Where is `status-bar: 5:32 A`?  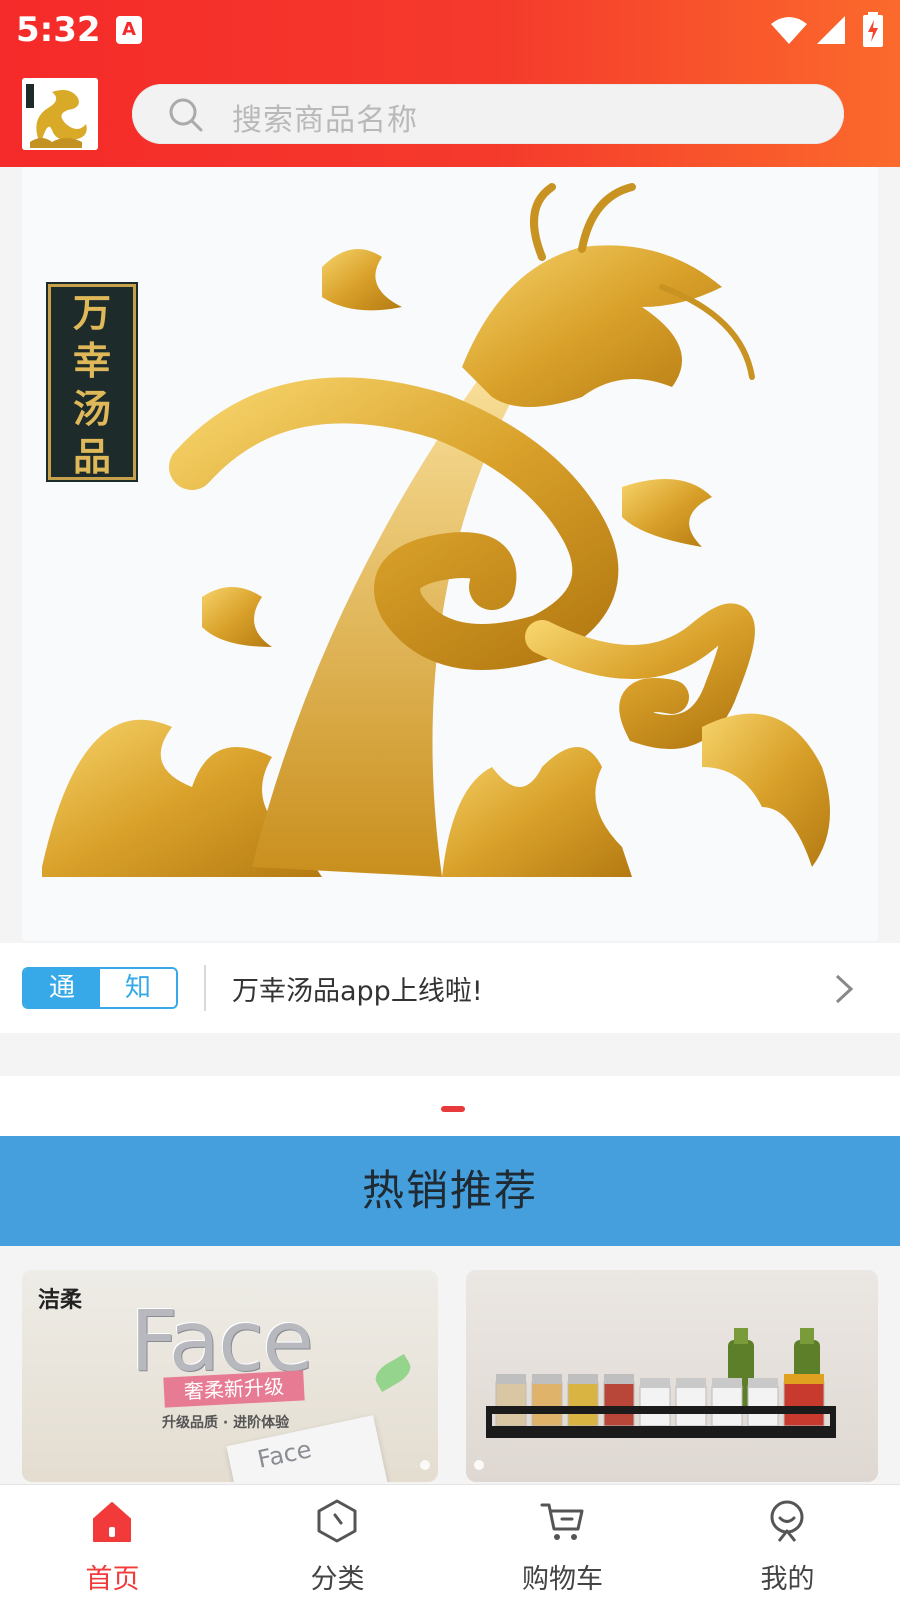 status-bar: 5:32 A is located at coordinates (450, 31).